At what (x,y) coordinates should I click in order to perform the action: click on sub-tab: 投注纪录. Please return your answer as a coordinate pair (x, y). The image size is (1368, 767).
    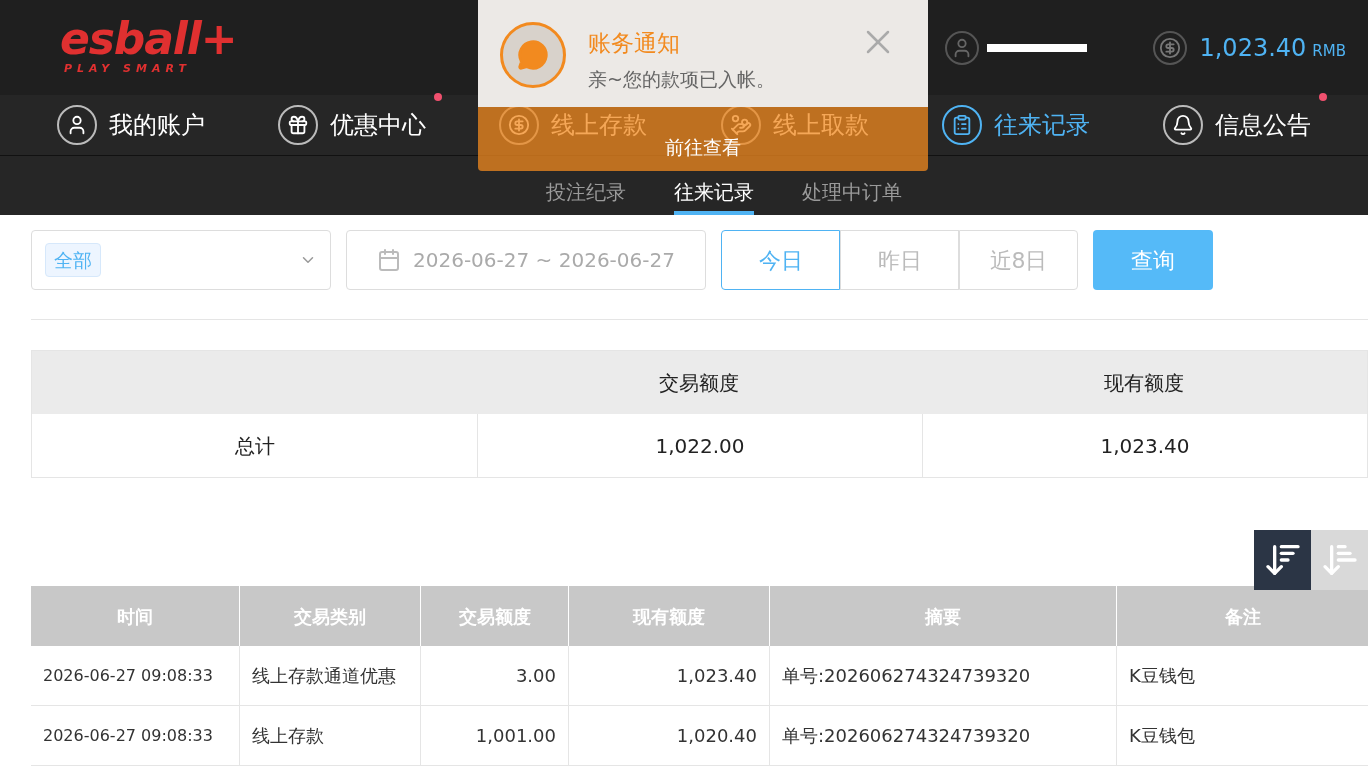
    Looking at the image, I should click on (586, 194).